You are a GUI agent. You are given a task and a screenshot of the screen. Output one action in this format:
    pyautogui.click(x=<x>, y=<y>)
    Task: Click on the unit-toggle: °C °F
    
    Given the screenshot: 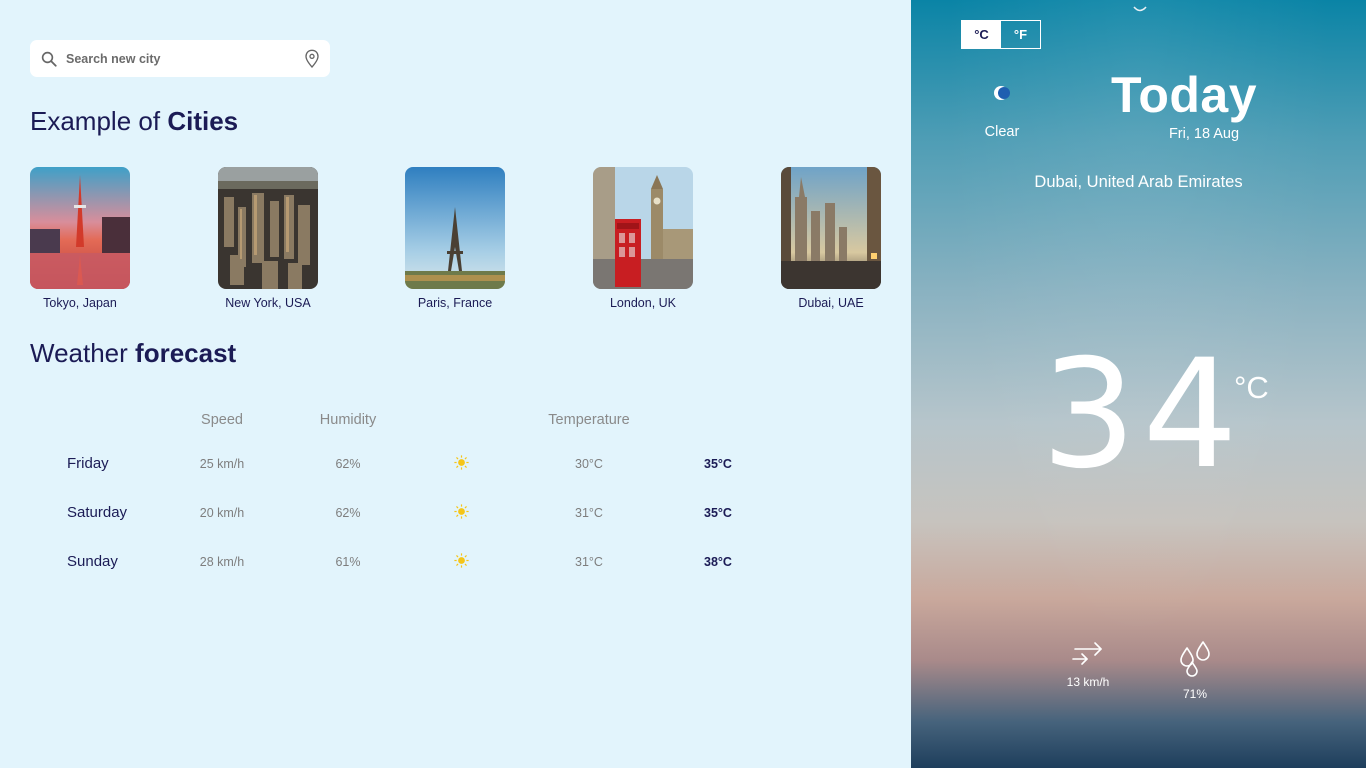 What is the action you would take?
    pyautogui.click(x=1001, y=34)
    